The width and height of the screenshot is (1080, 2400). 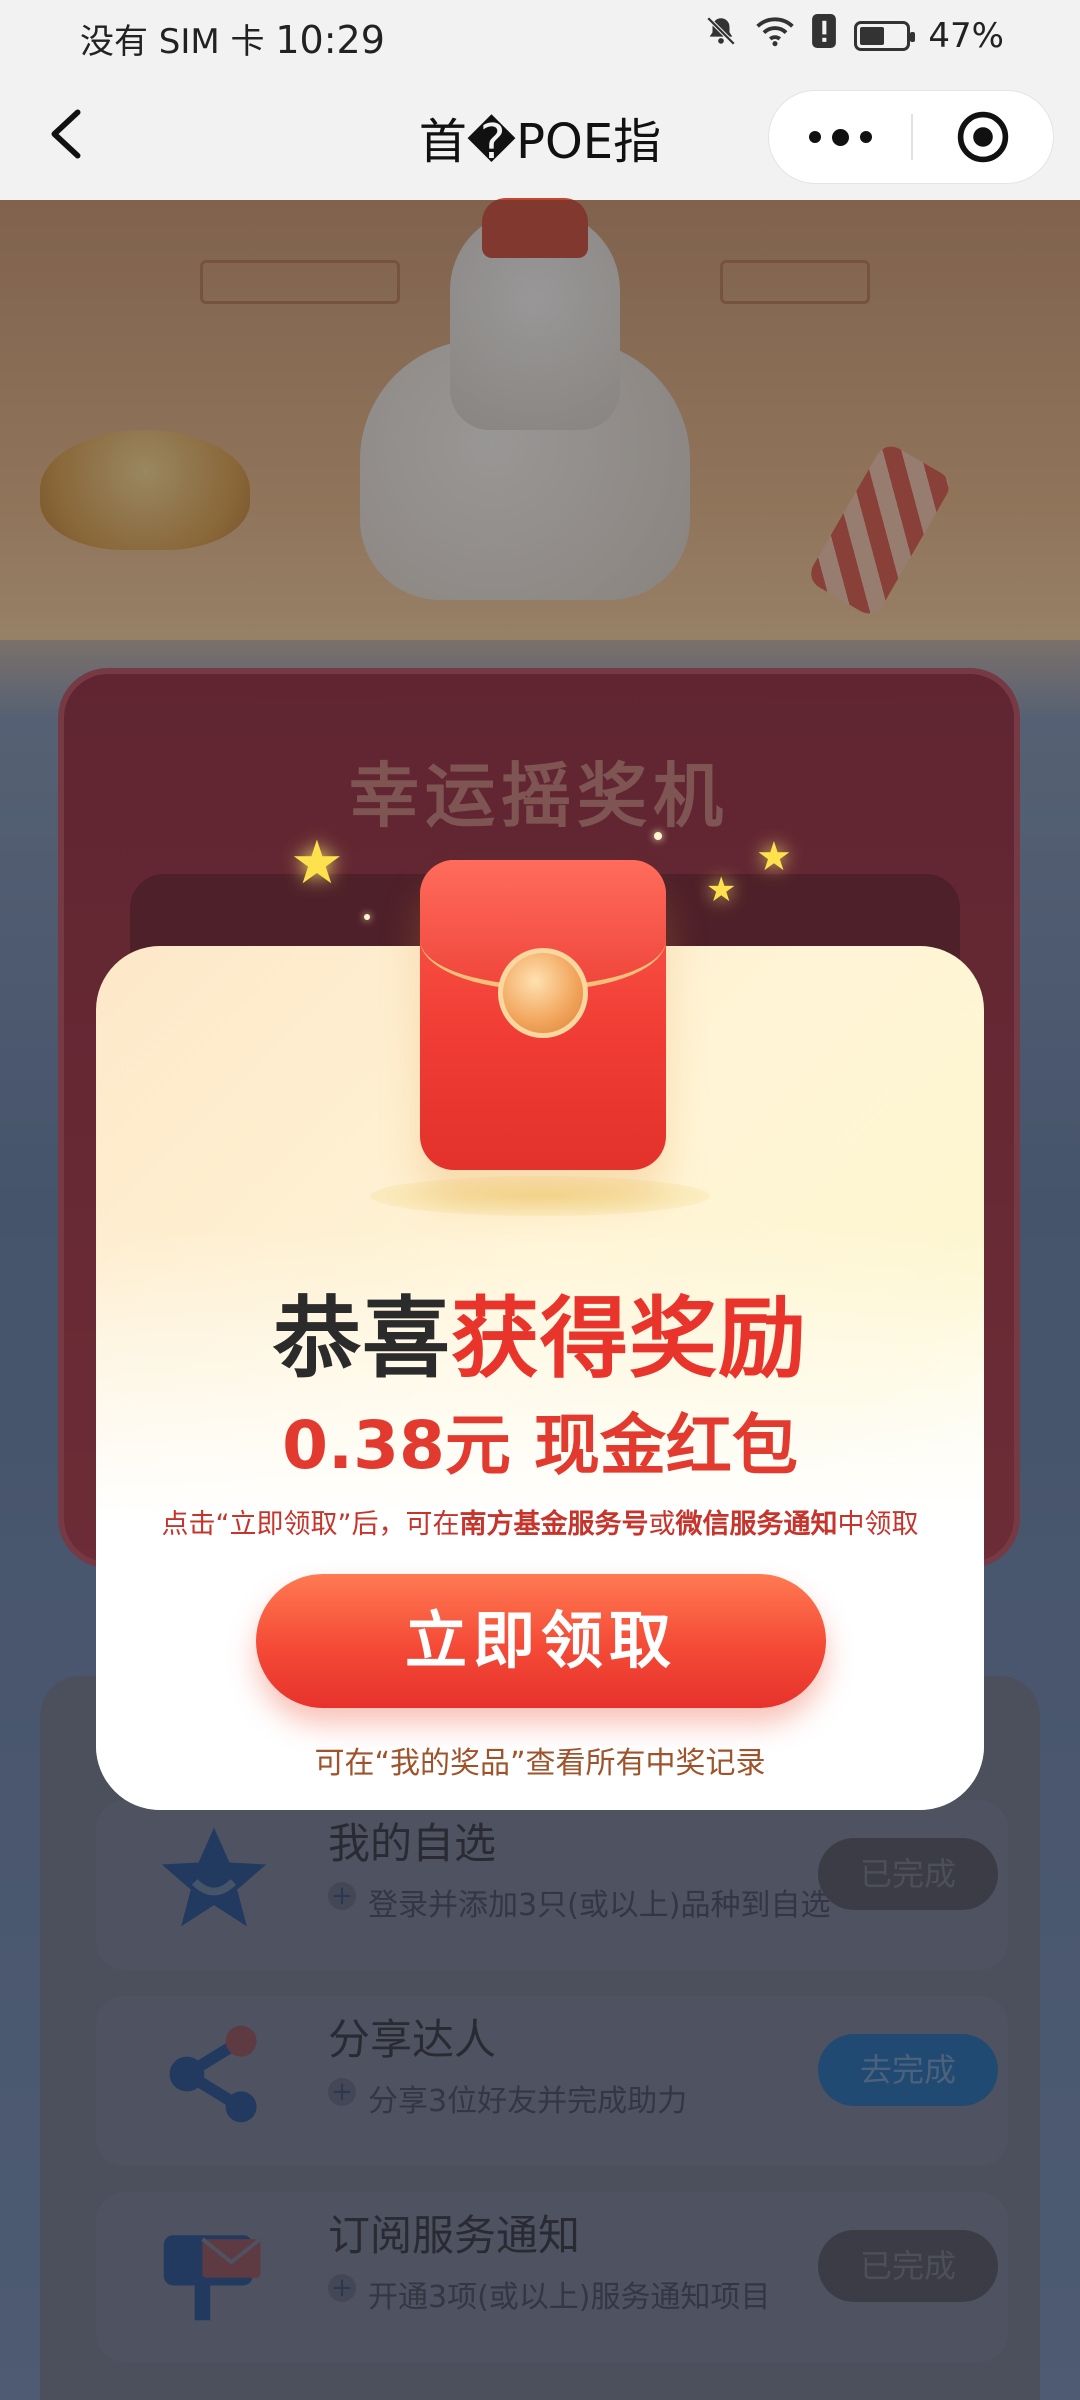 What do you see at coordinates (824, 35) in the screenshot?
I see `alert-icon` at bounding box center [824, 35].